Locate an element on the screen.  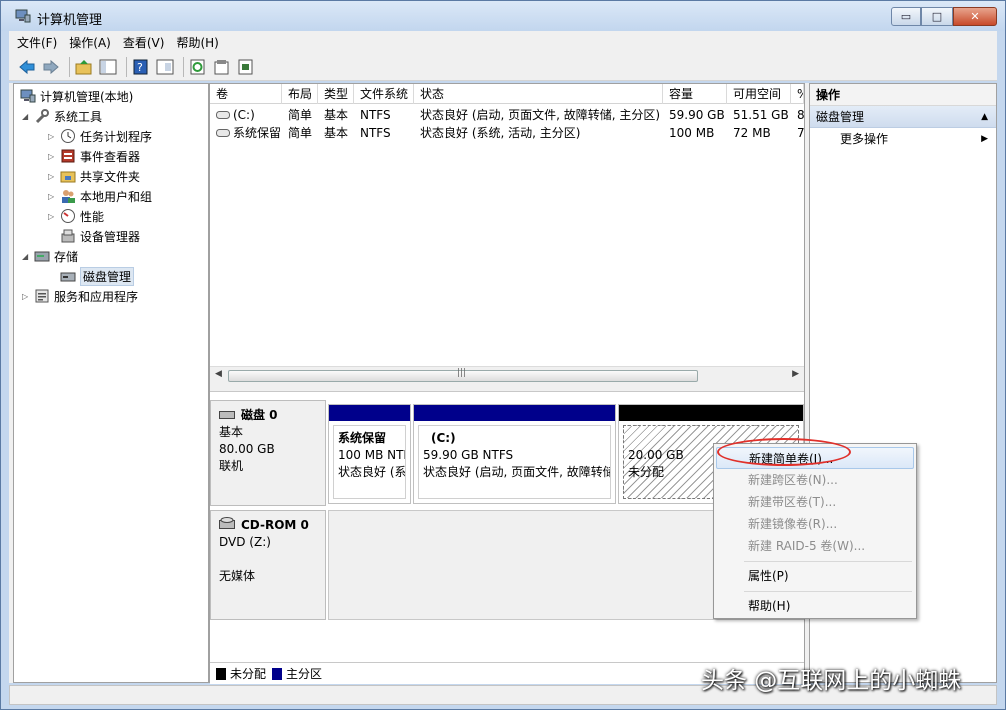
pane-splitter is located at coordinates (507, 388).